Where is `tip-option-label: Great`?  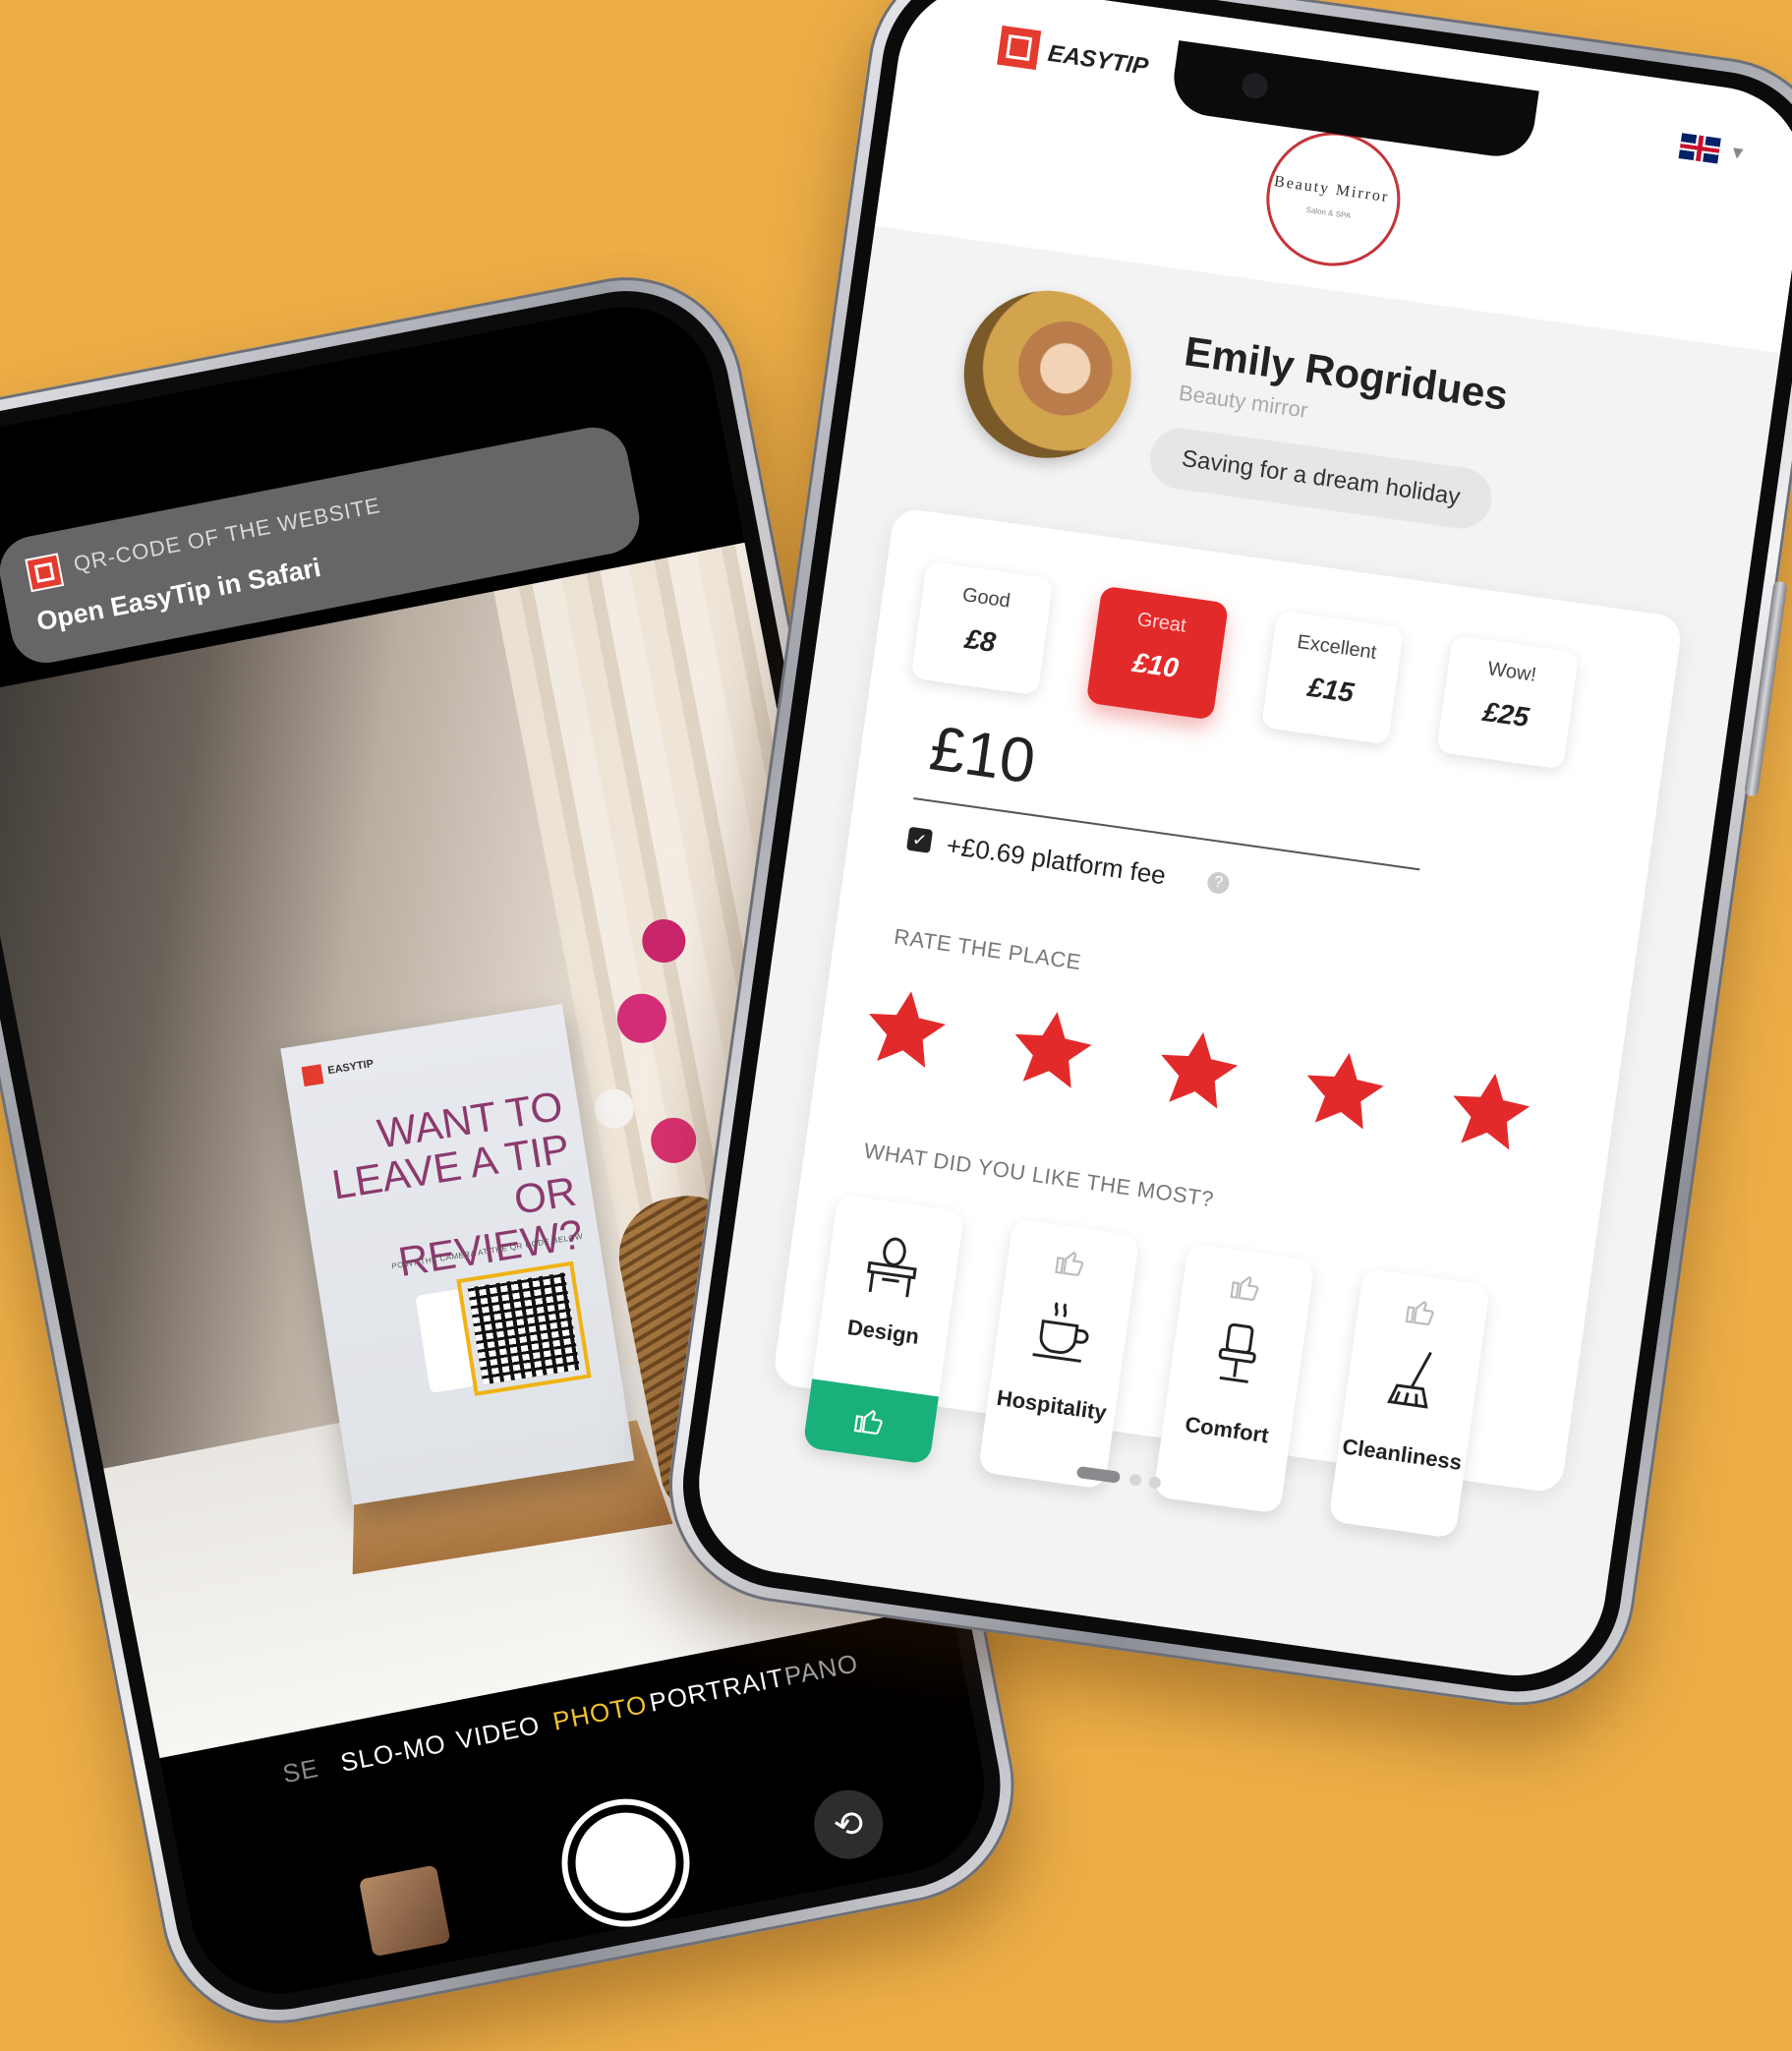 tip-option-label: Great is located at coordinates (1161, 623).